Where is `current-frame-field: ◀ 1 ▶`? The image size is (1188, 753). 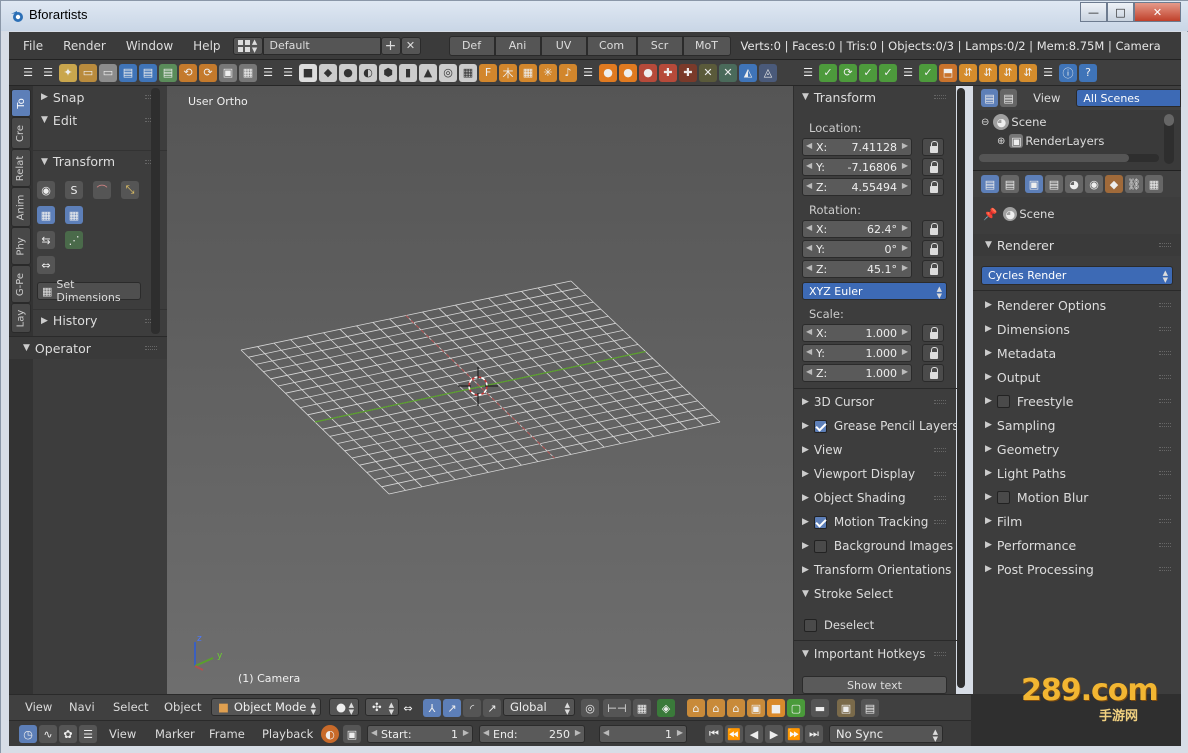 current-frame-field: ◀ 1 ▶ is located at coordinates (643, 734).